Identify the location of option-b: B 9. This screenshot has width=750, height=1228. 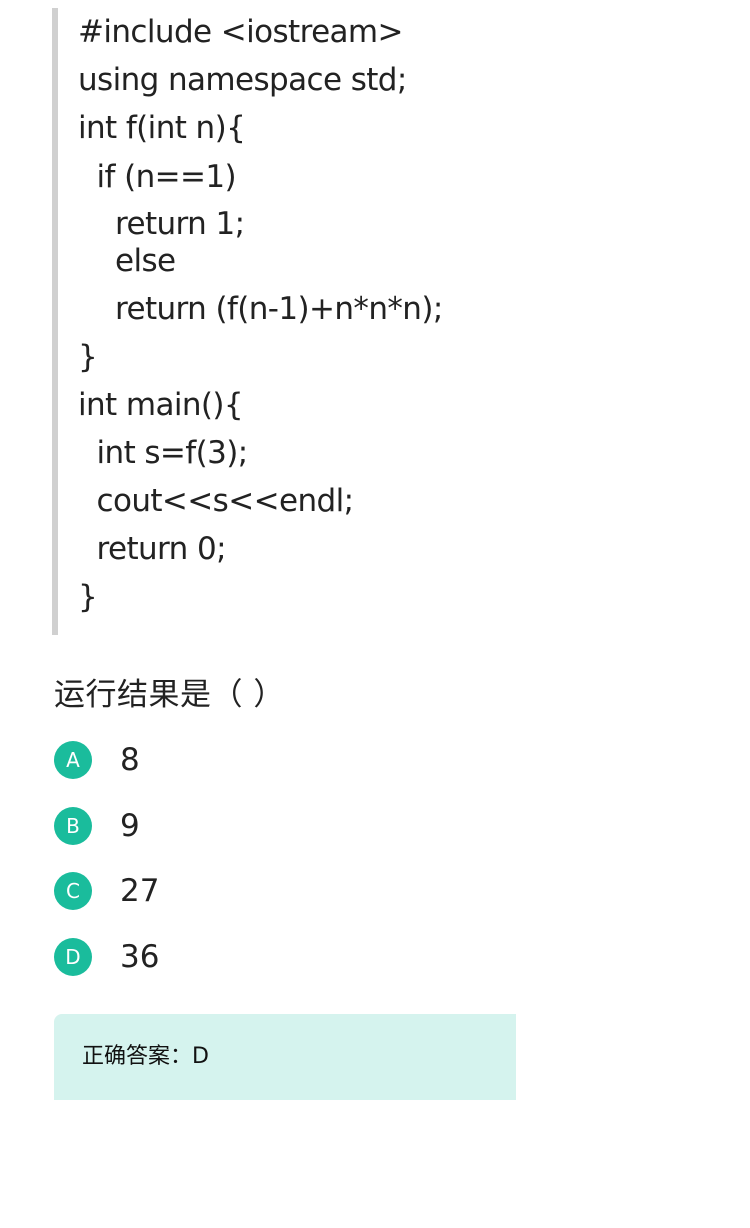
(97, 826).